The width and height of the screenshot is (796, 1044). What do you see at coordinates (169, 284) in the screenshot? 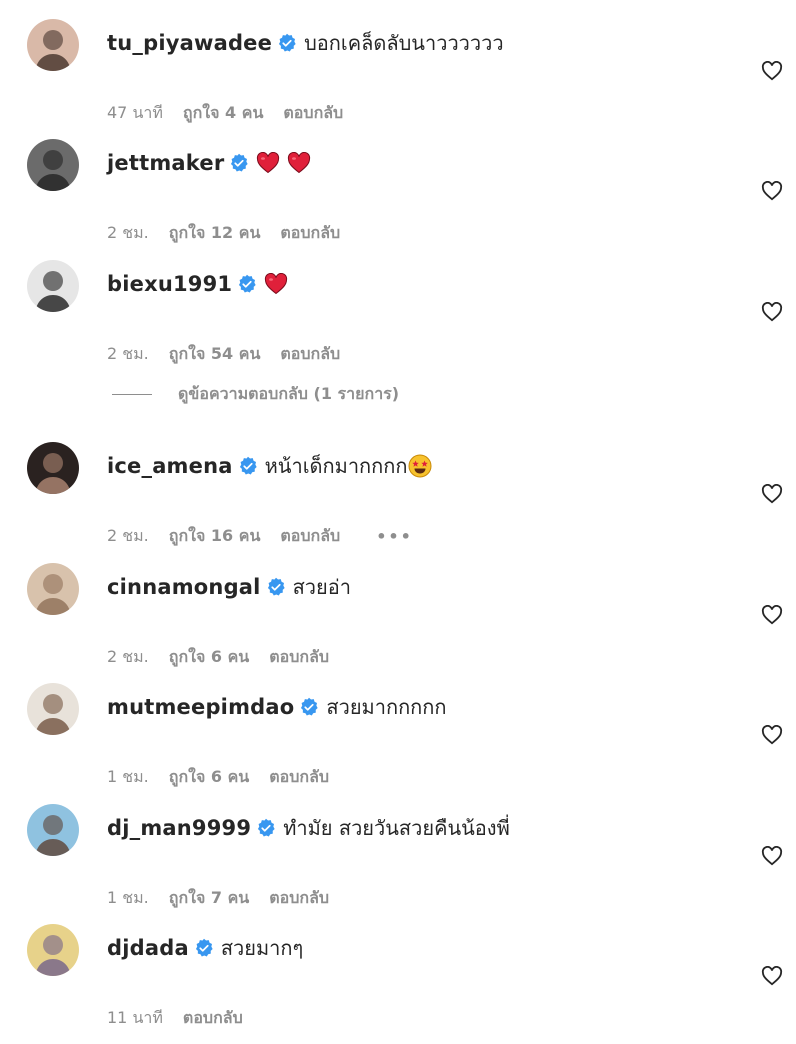
I see `username-link: biexu1991` at bounding box center [169, 284].